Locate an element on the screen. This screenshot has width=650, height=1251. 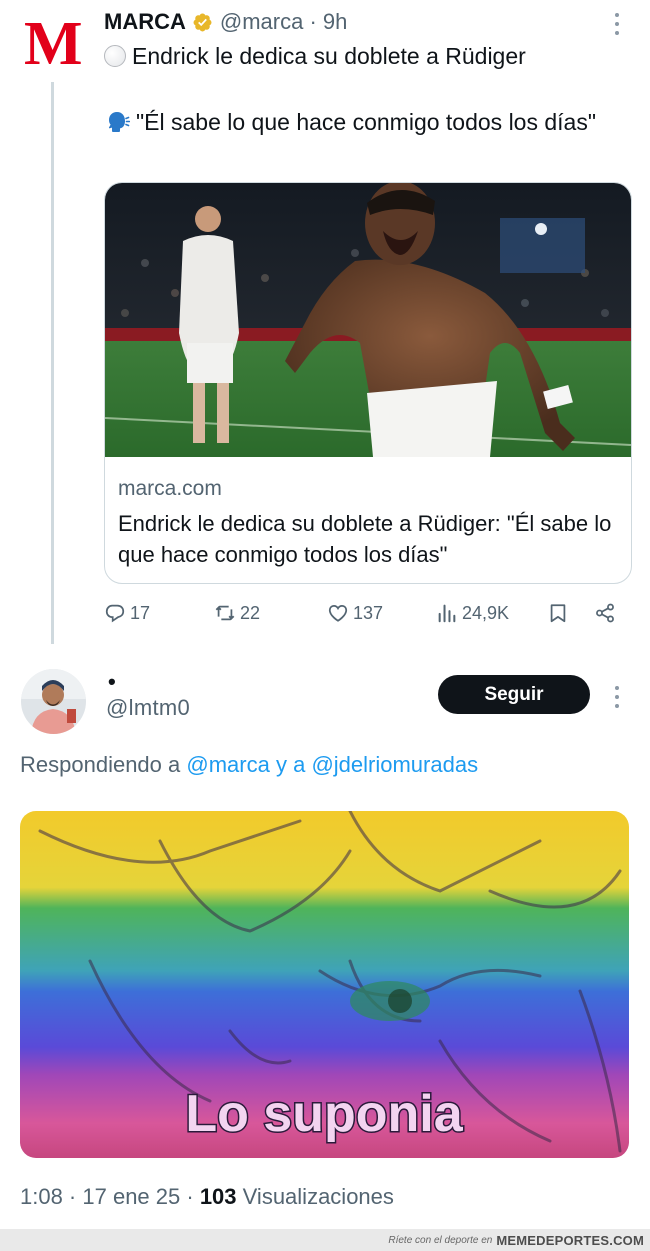
view-count: 103 is located at coordinates (218, 1196).